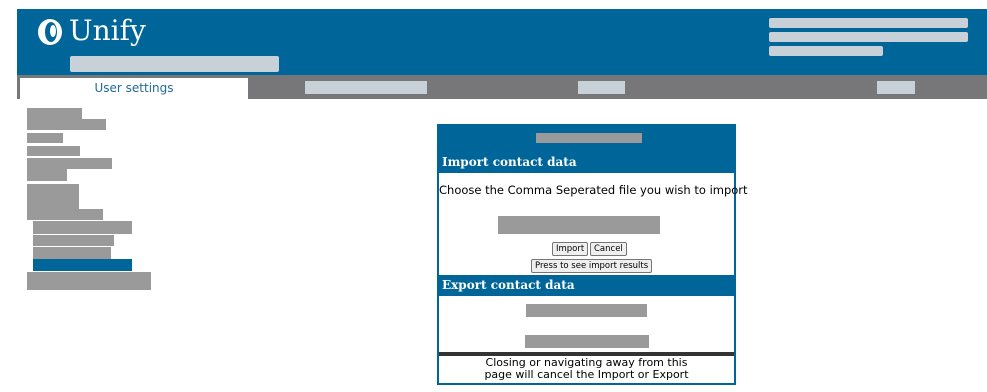  Describe the element at coordinates (589, 138) in the screenshot. I see `dialog-title-placeholder` at that location.